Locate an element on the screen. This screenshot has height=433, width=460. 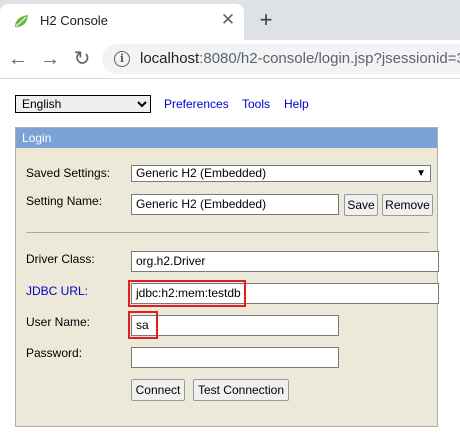
reload-icon: ↻ is located at coordinates (82, 59).